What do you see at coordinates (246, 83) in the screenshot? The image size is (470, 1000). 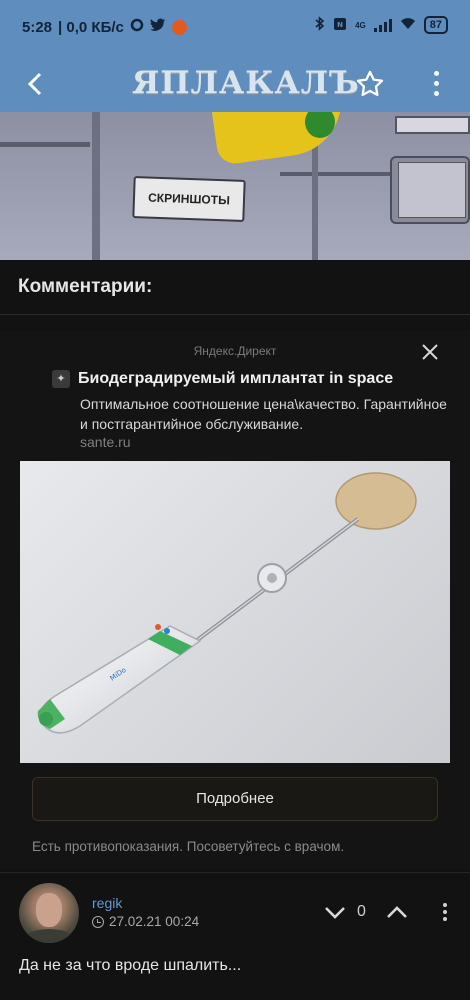 I see `site-logo: ЯПЛАКАЛЪ` at bounding box center [246, 83].